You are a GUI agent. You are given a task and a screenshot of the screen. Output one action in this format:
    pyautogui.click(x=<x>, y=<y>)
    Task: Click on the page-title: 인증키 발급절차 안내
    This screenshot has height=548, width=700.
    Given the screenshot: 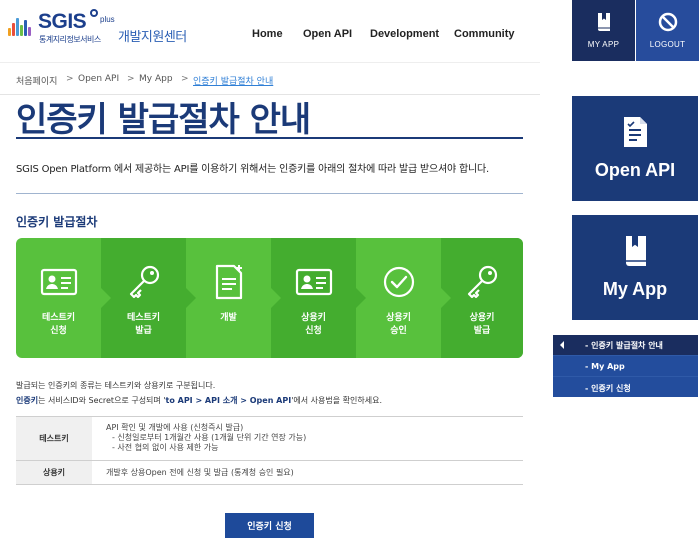 What is the action you would take?
    pyautogui.click(x=163, y=120)
    